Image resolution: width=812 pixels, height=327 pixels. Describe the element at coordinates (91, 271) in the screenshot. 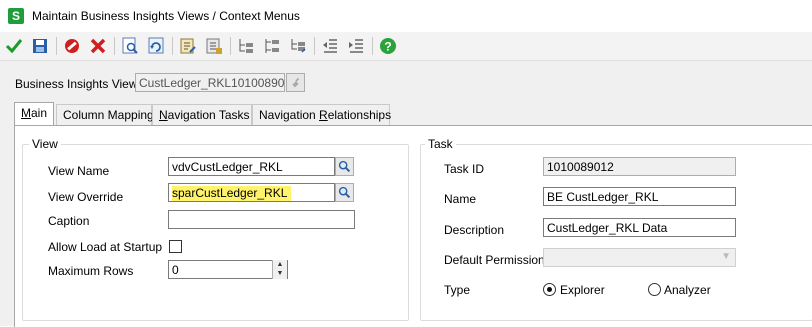

I see `maximum-rows-label: Maximum Rows` at that location.